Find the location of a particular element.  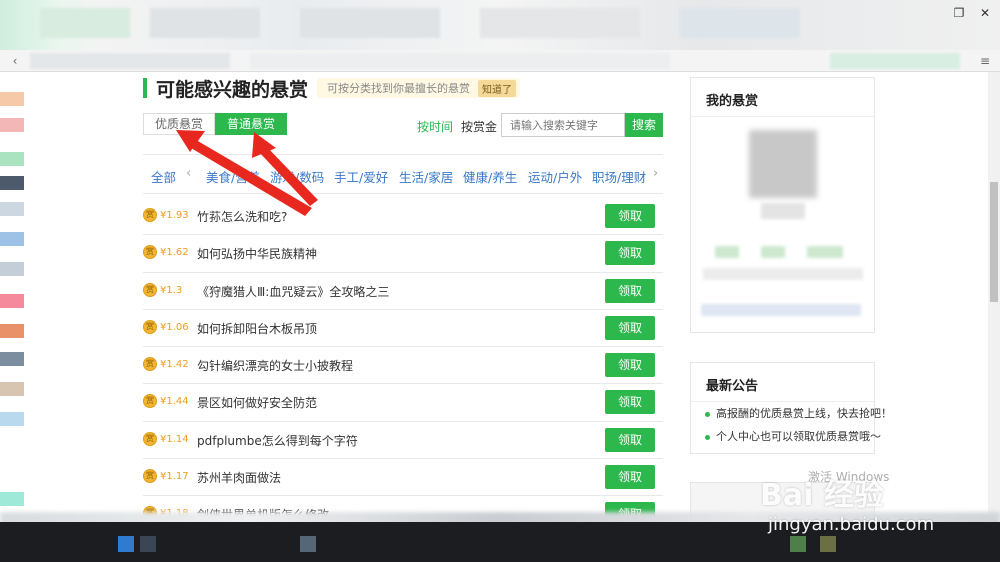

announcement-item: 个人中心也可以领取优质悬赏哦～ is located at coordinates (793, 436).